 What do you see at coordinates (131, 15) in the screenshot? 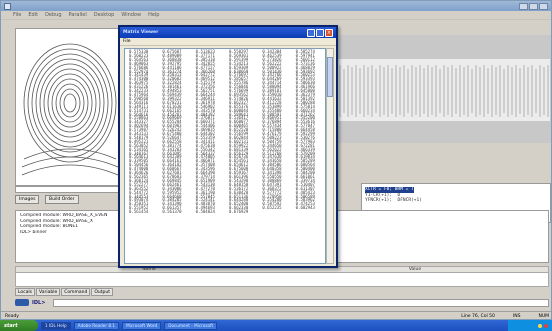
I see `menu-window: Window` at bounding box center [131, 15].